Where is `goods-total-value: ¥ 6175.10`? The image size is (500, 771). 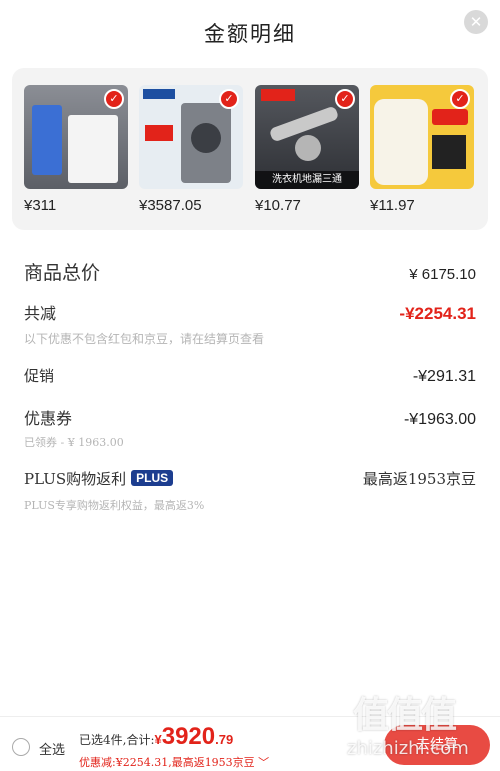 goods-total-value: ¥ 6175.10 is located at coordinates (442, 274).